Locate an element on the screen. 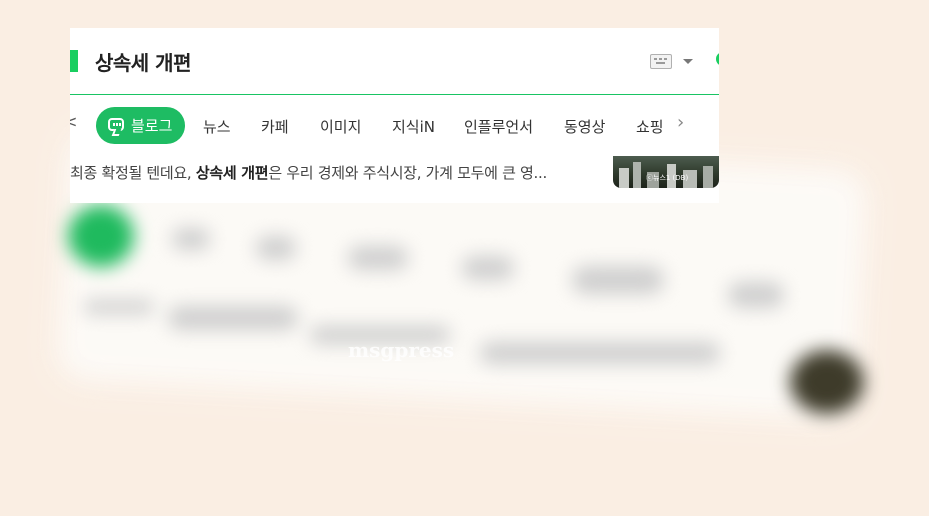 This screenshot has height=516, width=929. category-tabs: < 블로그 뉴스 카페 이미지 지식iN 인플루언서 동영상 쇼핑 › is located at coordinates (394, 126).